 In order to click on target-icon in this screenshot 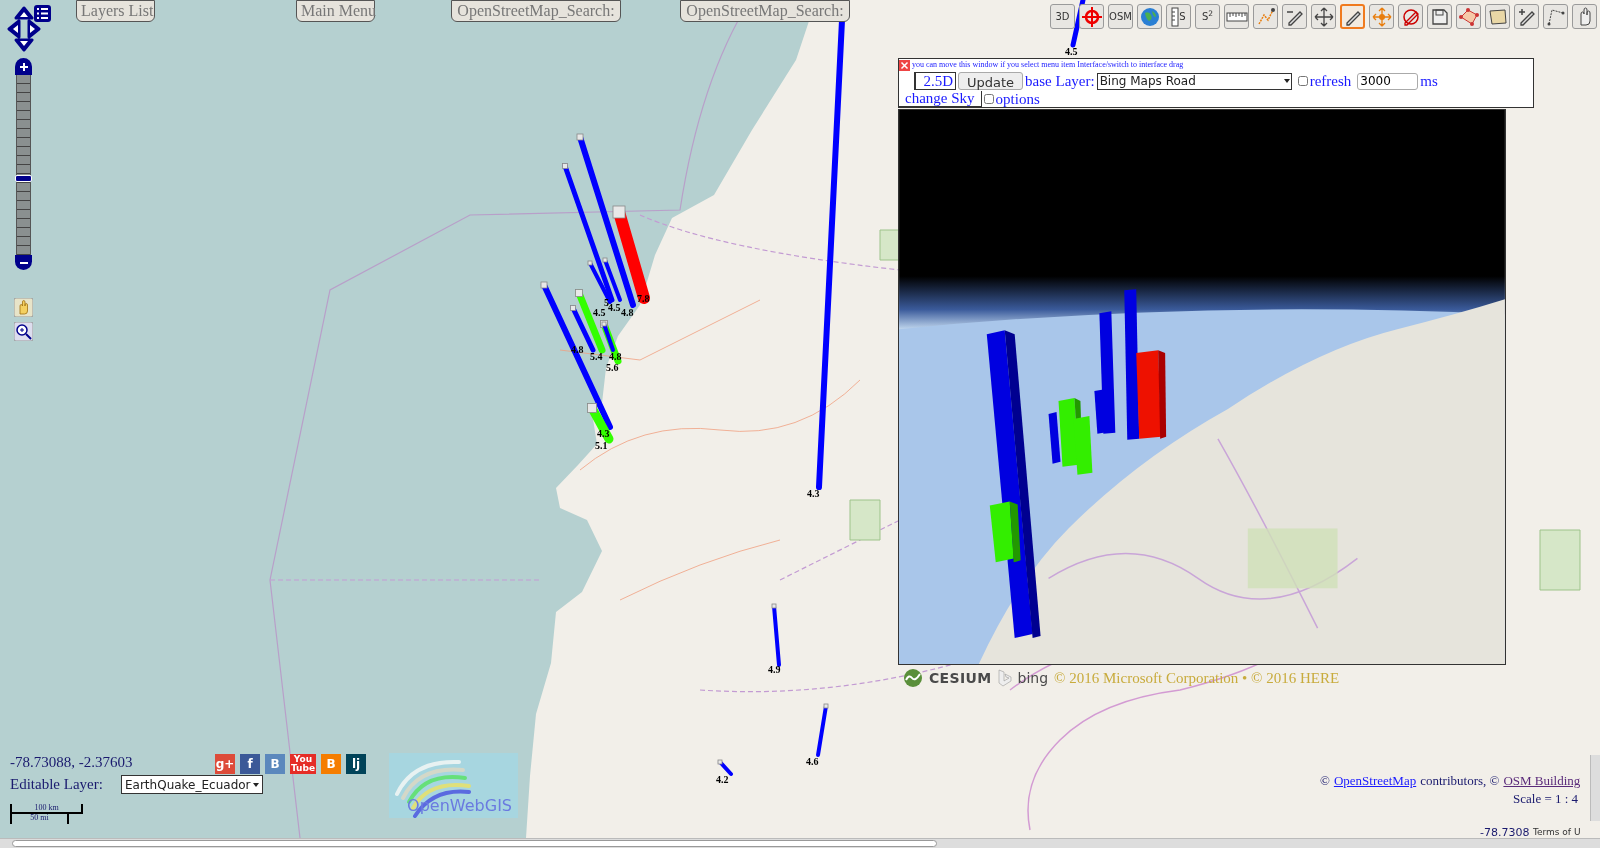, I will do `click(1091, 16)`.